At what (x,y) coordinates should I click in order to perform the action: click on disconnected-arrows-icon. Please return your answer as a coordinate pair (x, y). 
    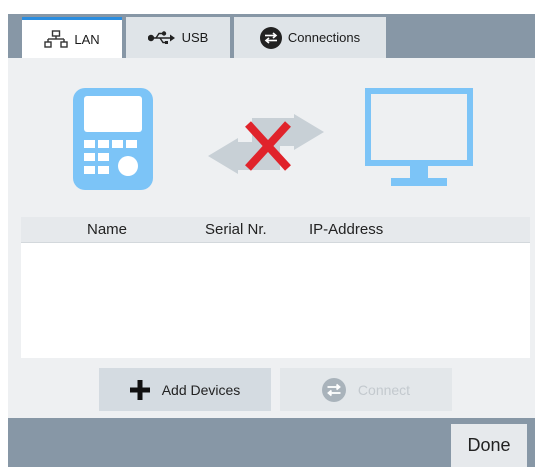
    Looking at the image, I should click on (266, 147).